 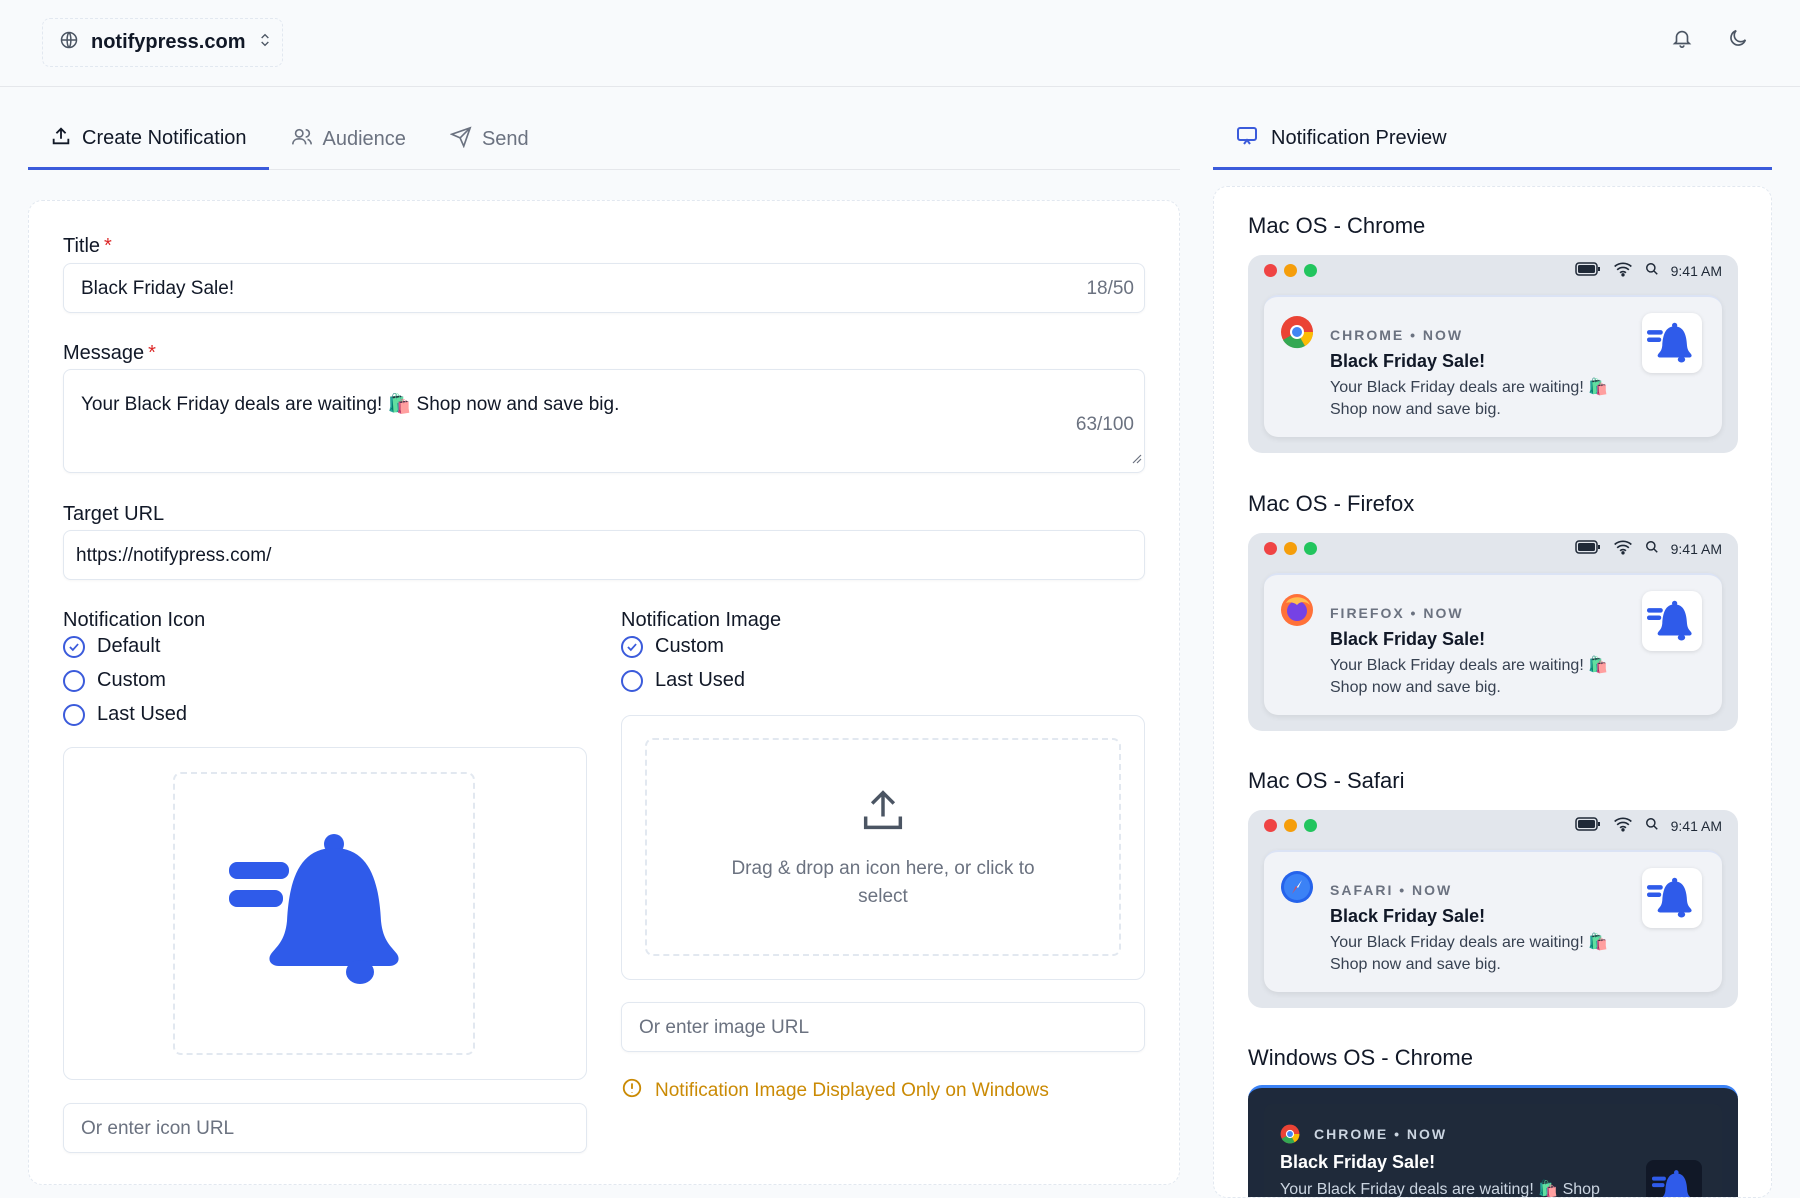 I want to click on notification-icon-label: Notification Icon, so click(x=134, y=620).